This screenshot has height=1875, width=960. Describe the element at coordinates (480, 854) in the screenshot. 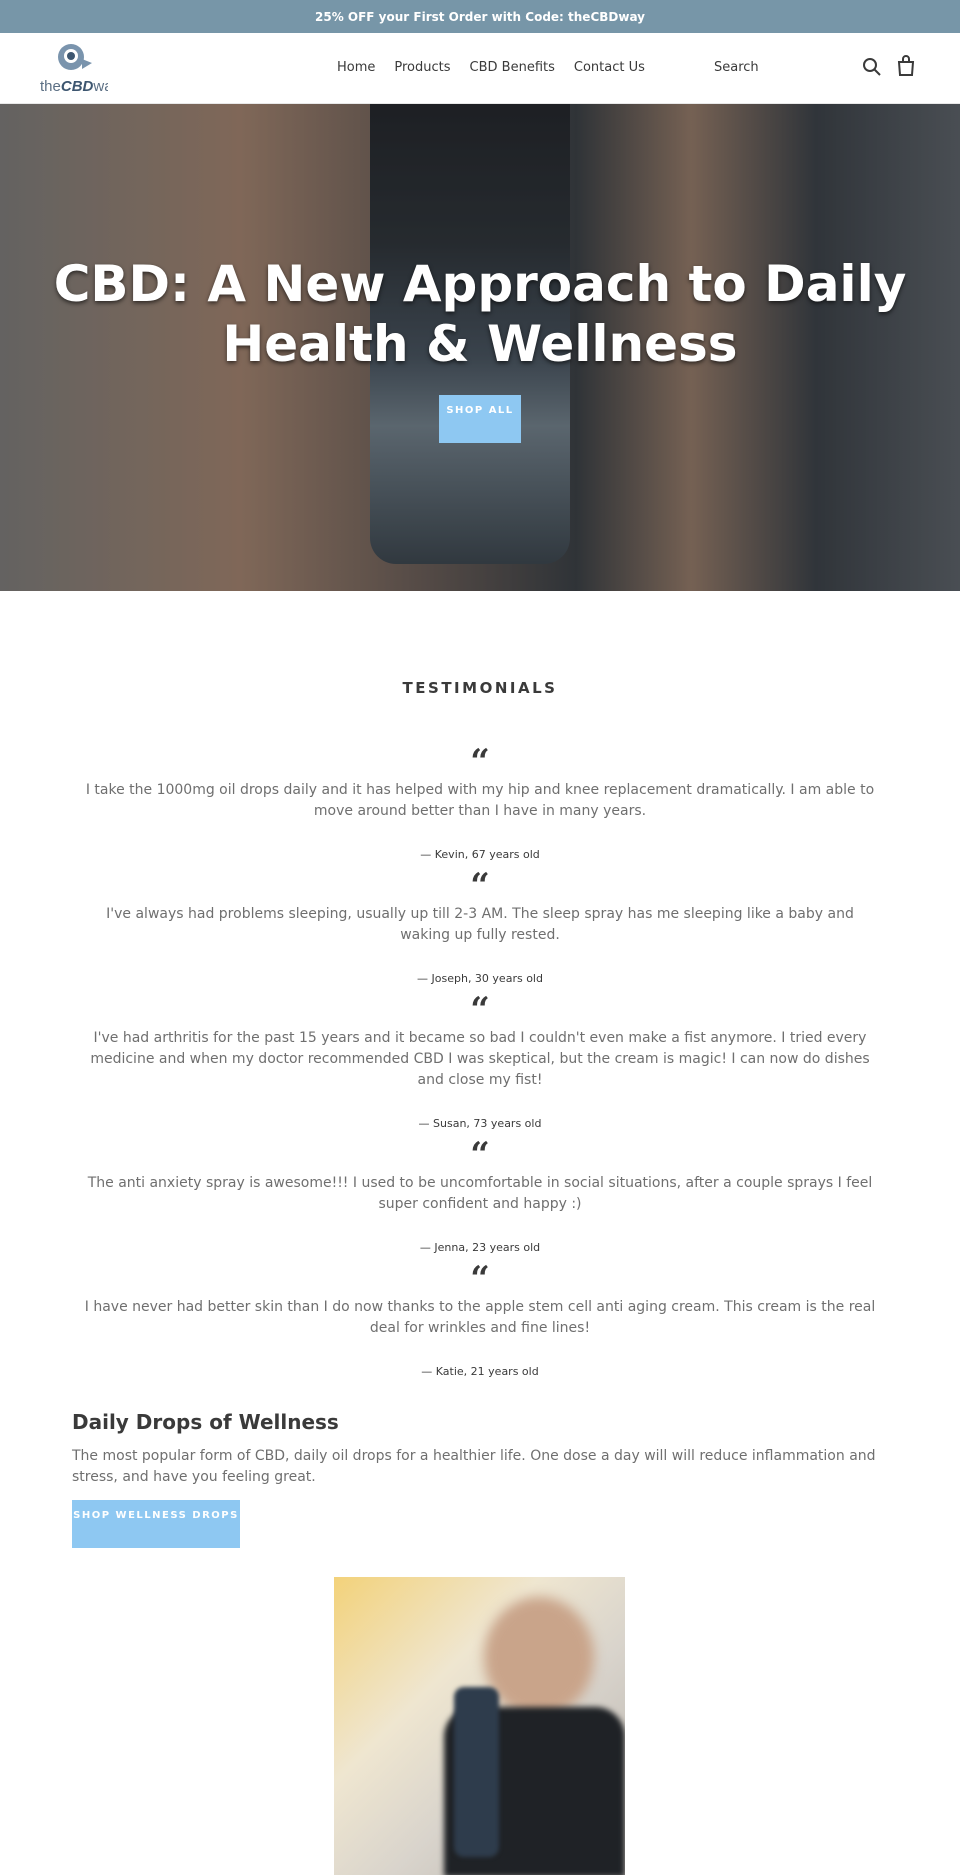

I see `testimonial-author: — Kevin, 67 years old` at that location.